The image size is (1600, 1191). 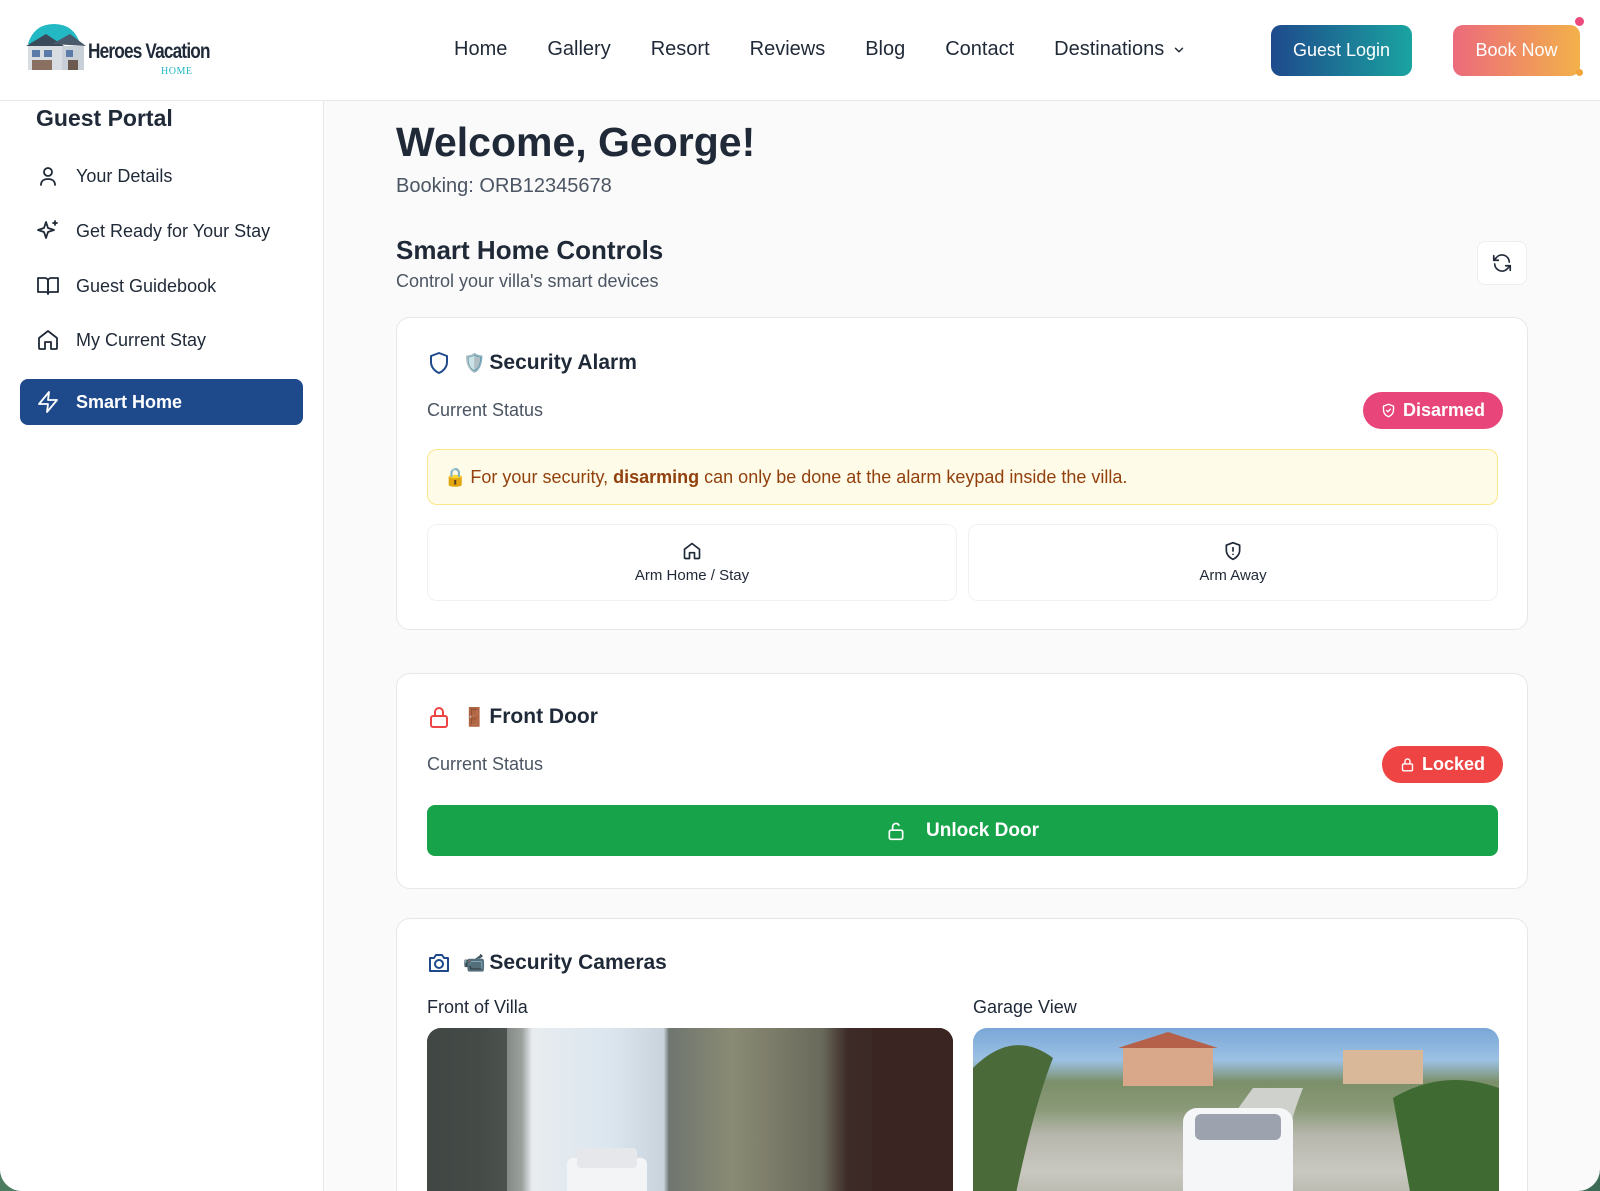 I want to click on sidebar-item-guidebook: Guest Guidebook, so click(x=161, y=286).